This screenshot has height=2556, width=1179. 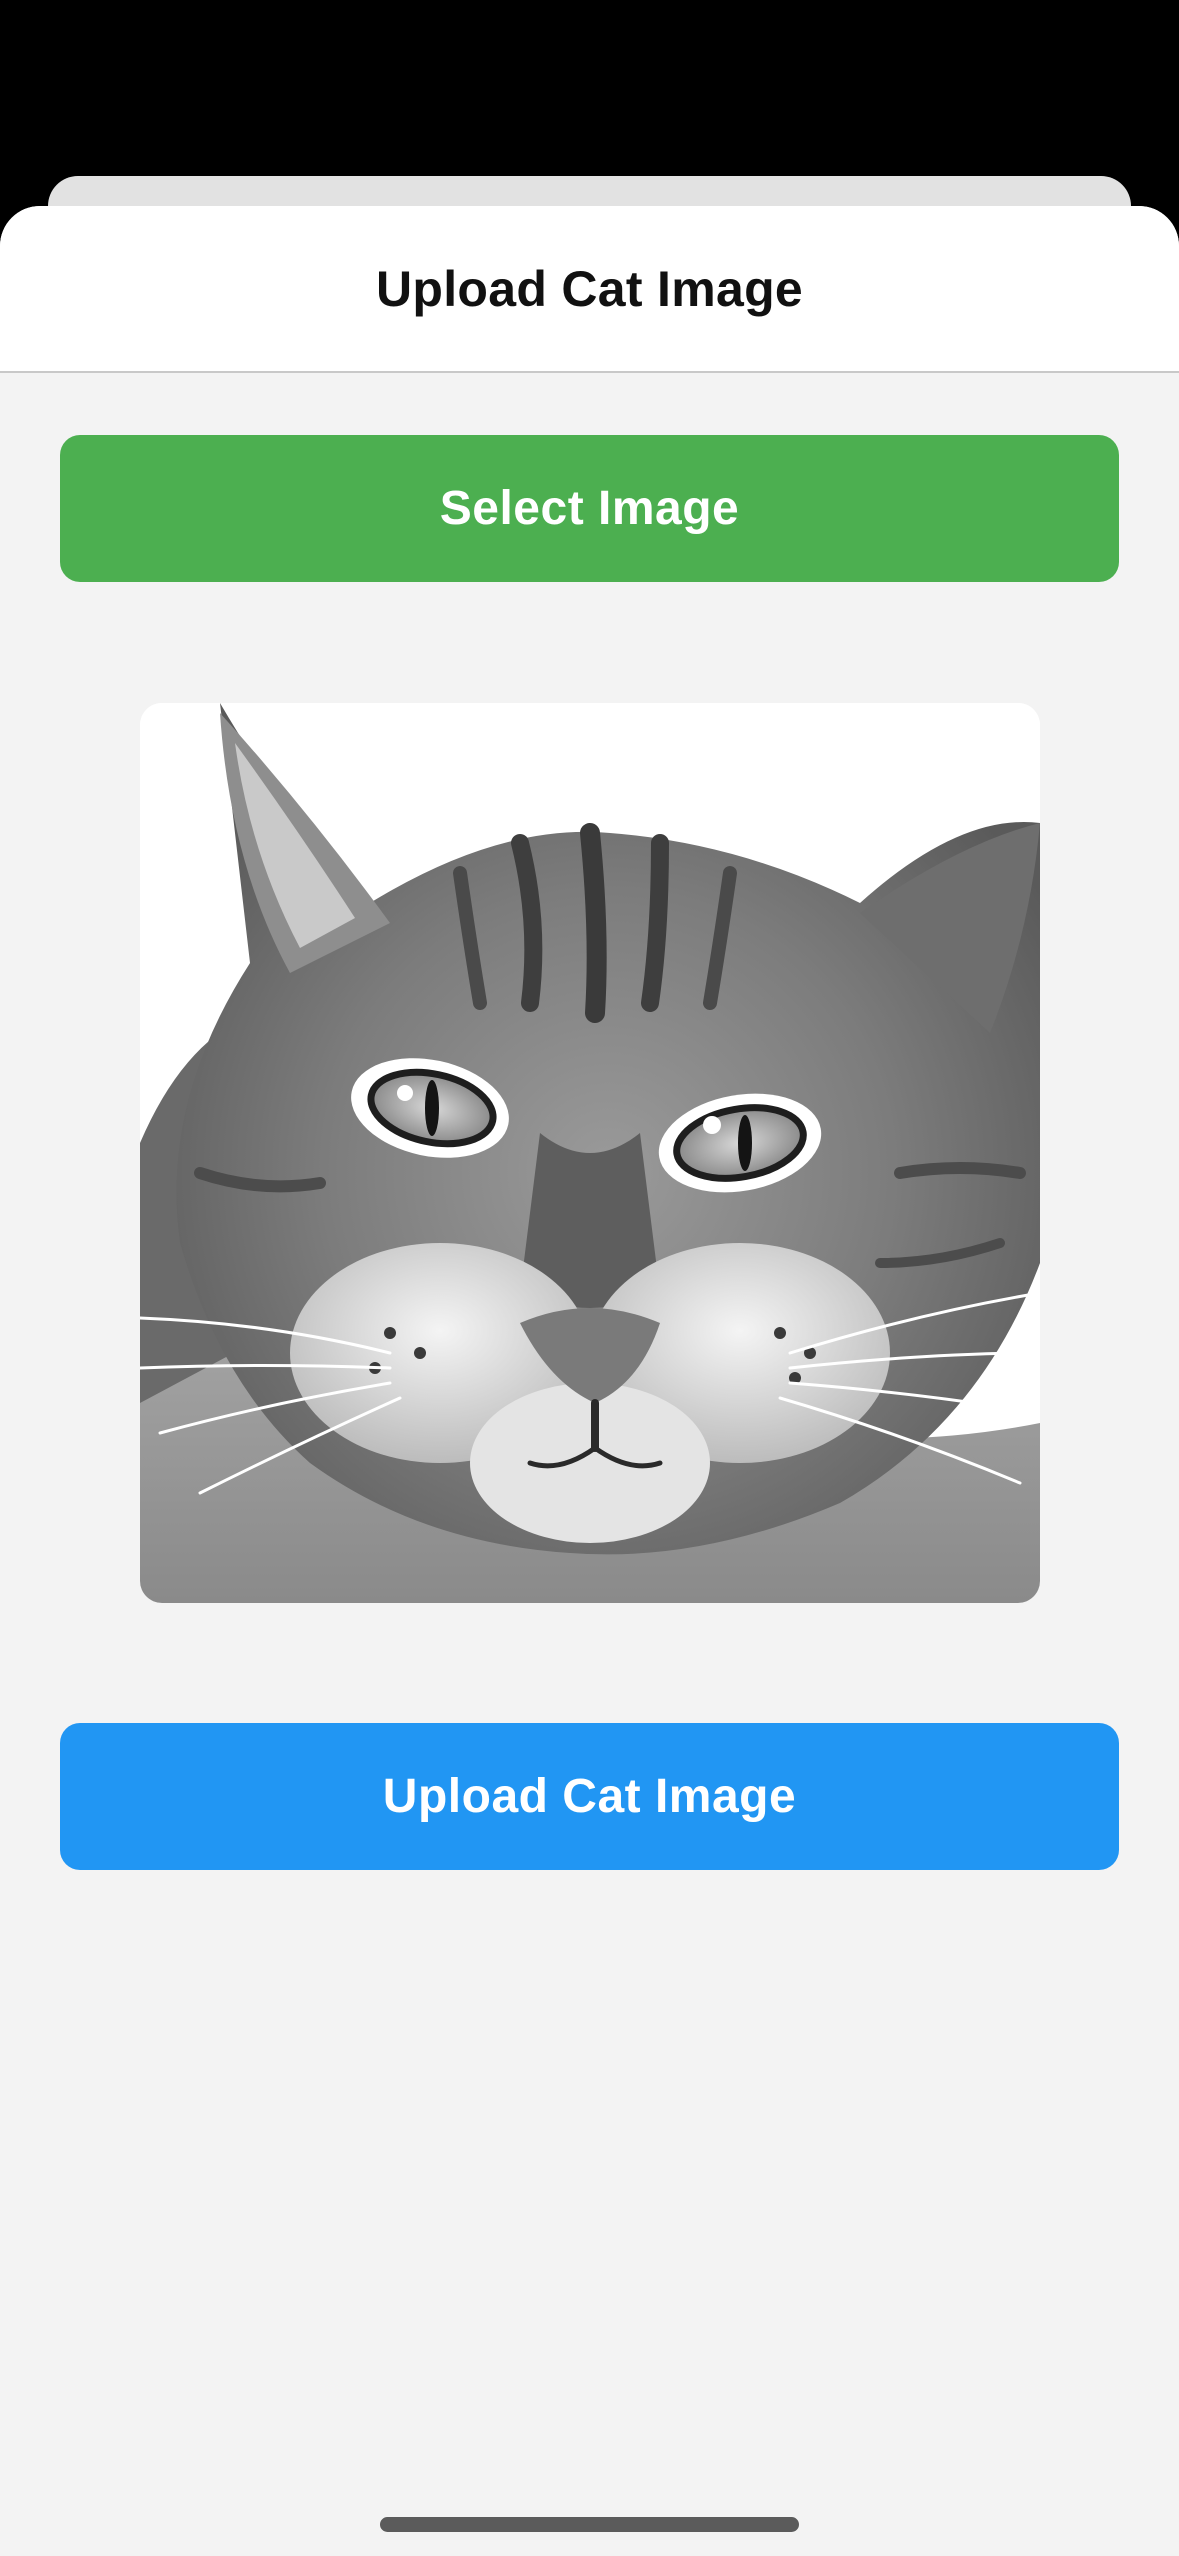 I want to click on home-indicator, so click(x=589, y=2524).